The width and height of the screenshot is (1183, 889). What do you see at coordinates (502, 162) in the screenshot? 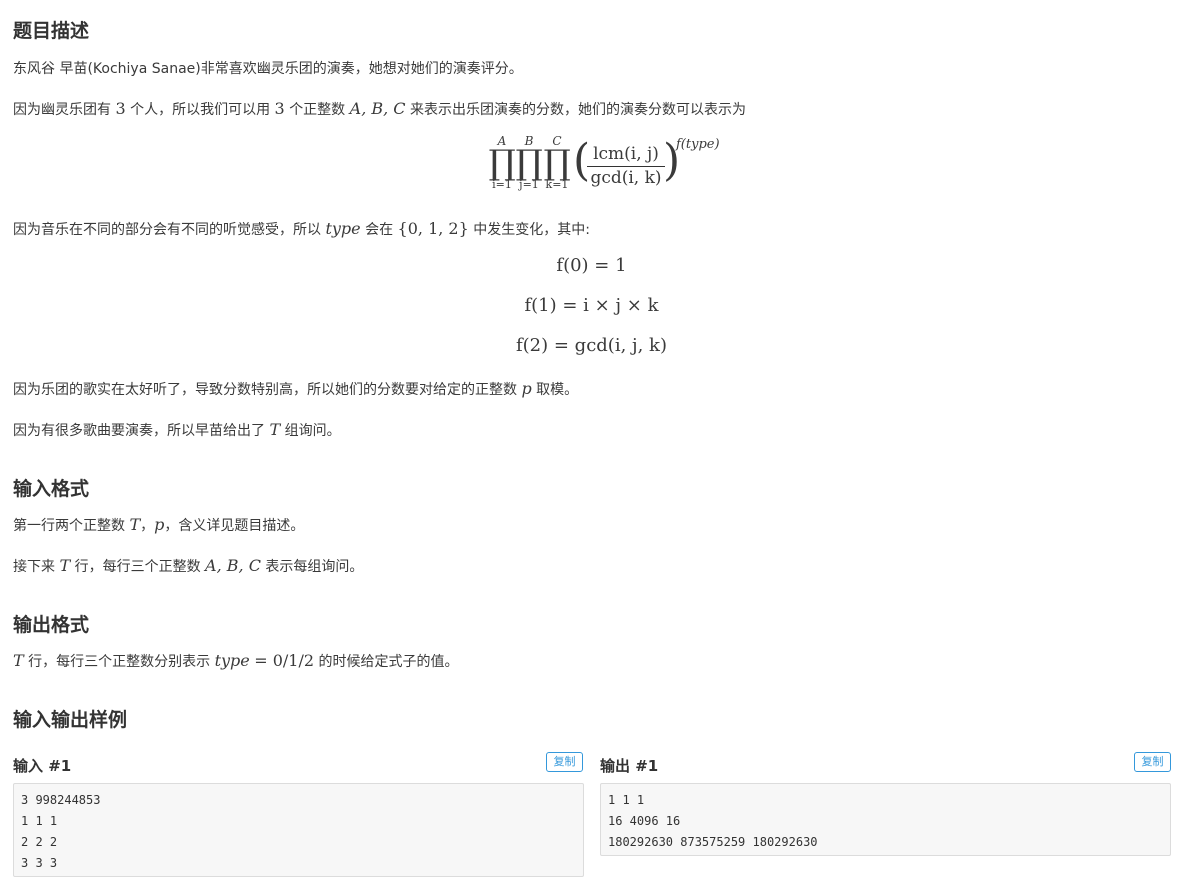
I see `product-i: A ∏ i=1` at bounding box center [502, 162].